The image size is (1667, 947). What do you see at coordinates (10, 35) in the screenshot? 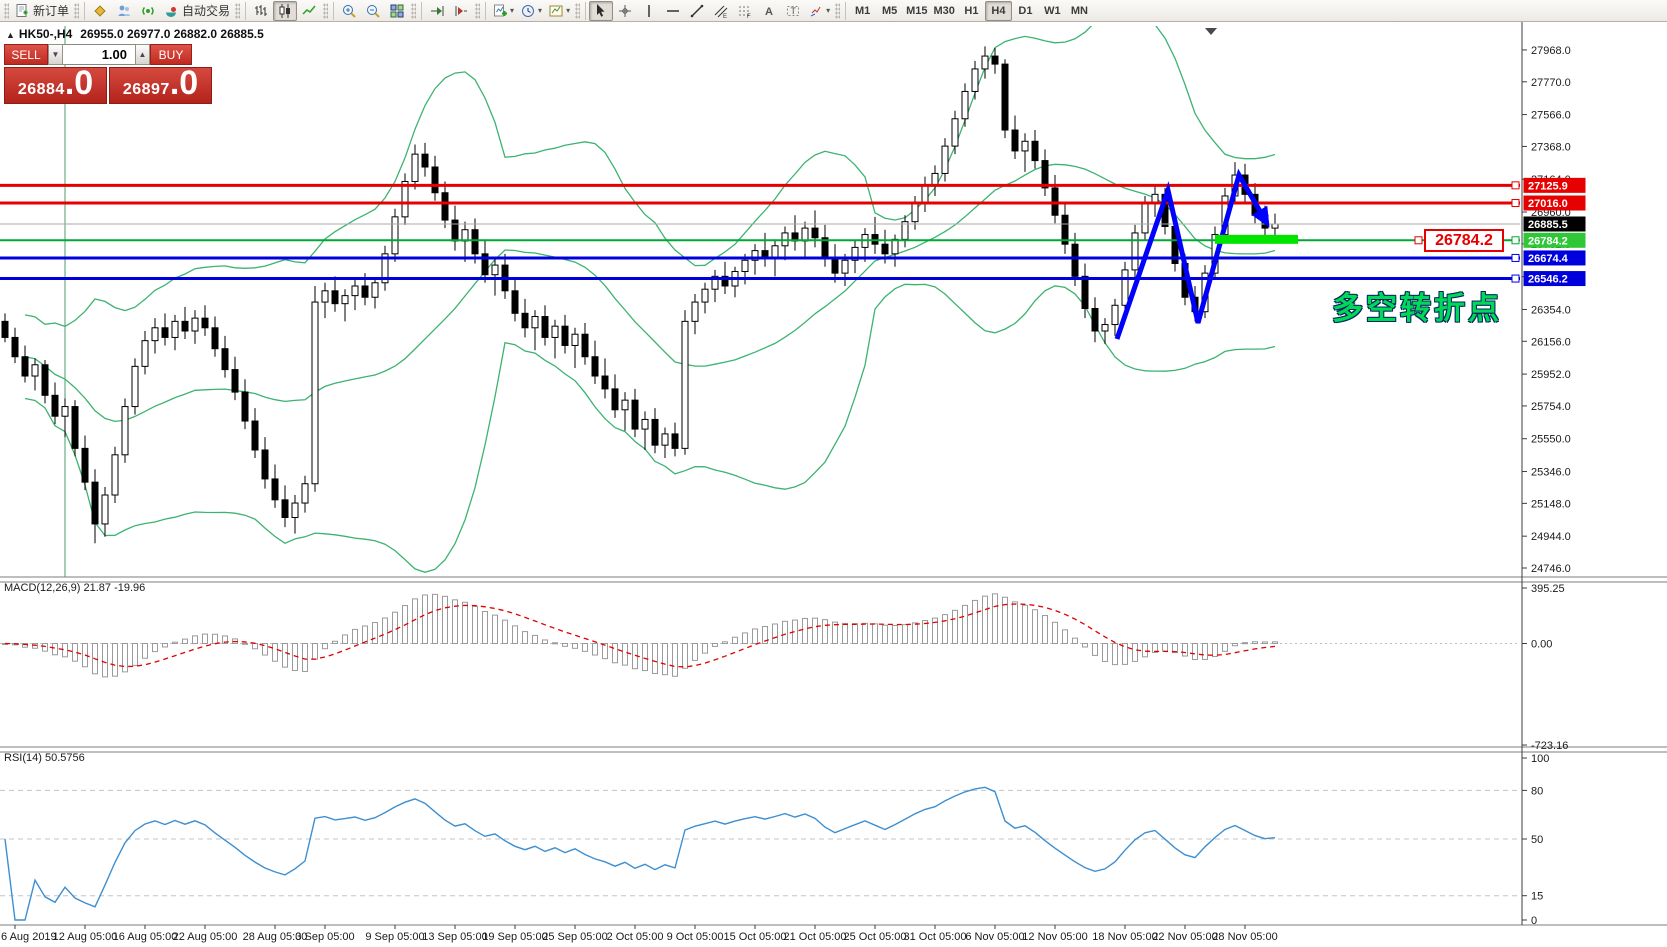
I see `collapse-panel-icon: ▲` at bounding box center [10, 35].